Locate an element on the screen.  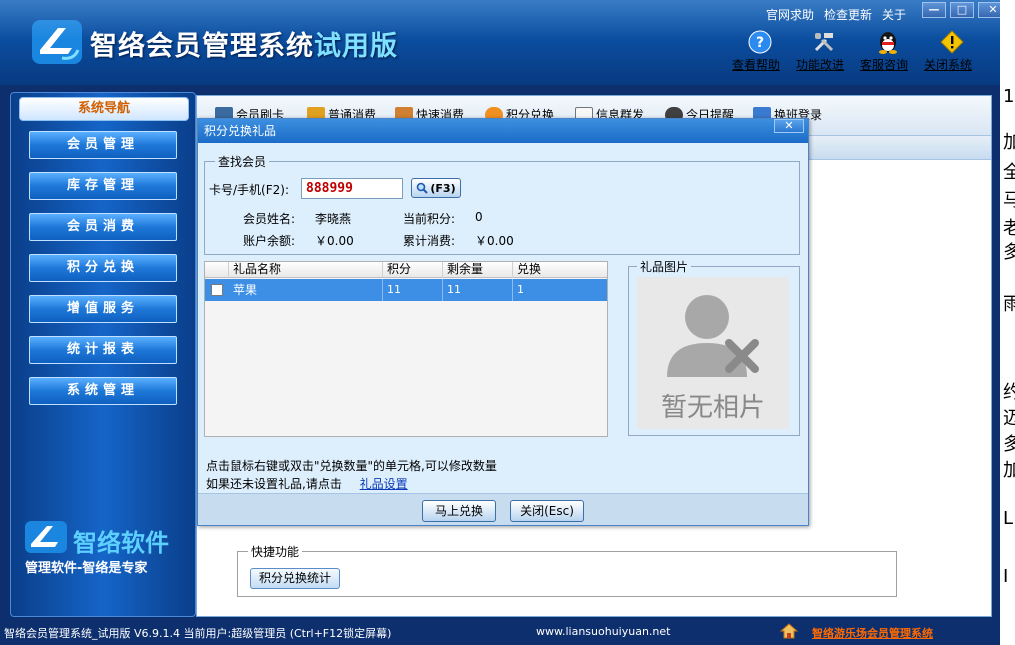
total-consumption-value: ￥0.00 is located at coordinates (494, 241).